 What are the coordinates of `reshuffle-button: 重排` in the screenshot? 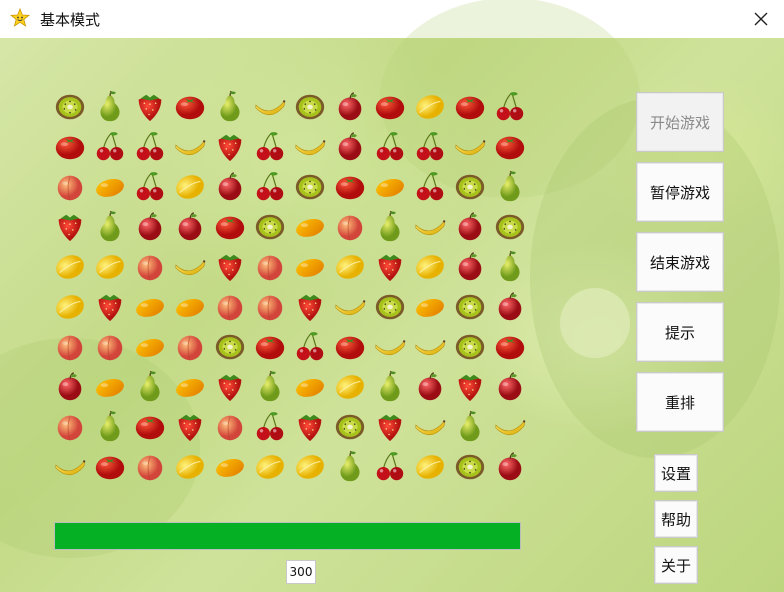 It's located at (680, 402).